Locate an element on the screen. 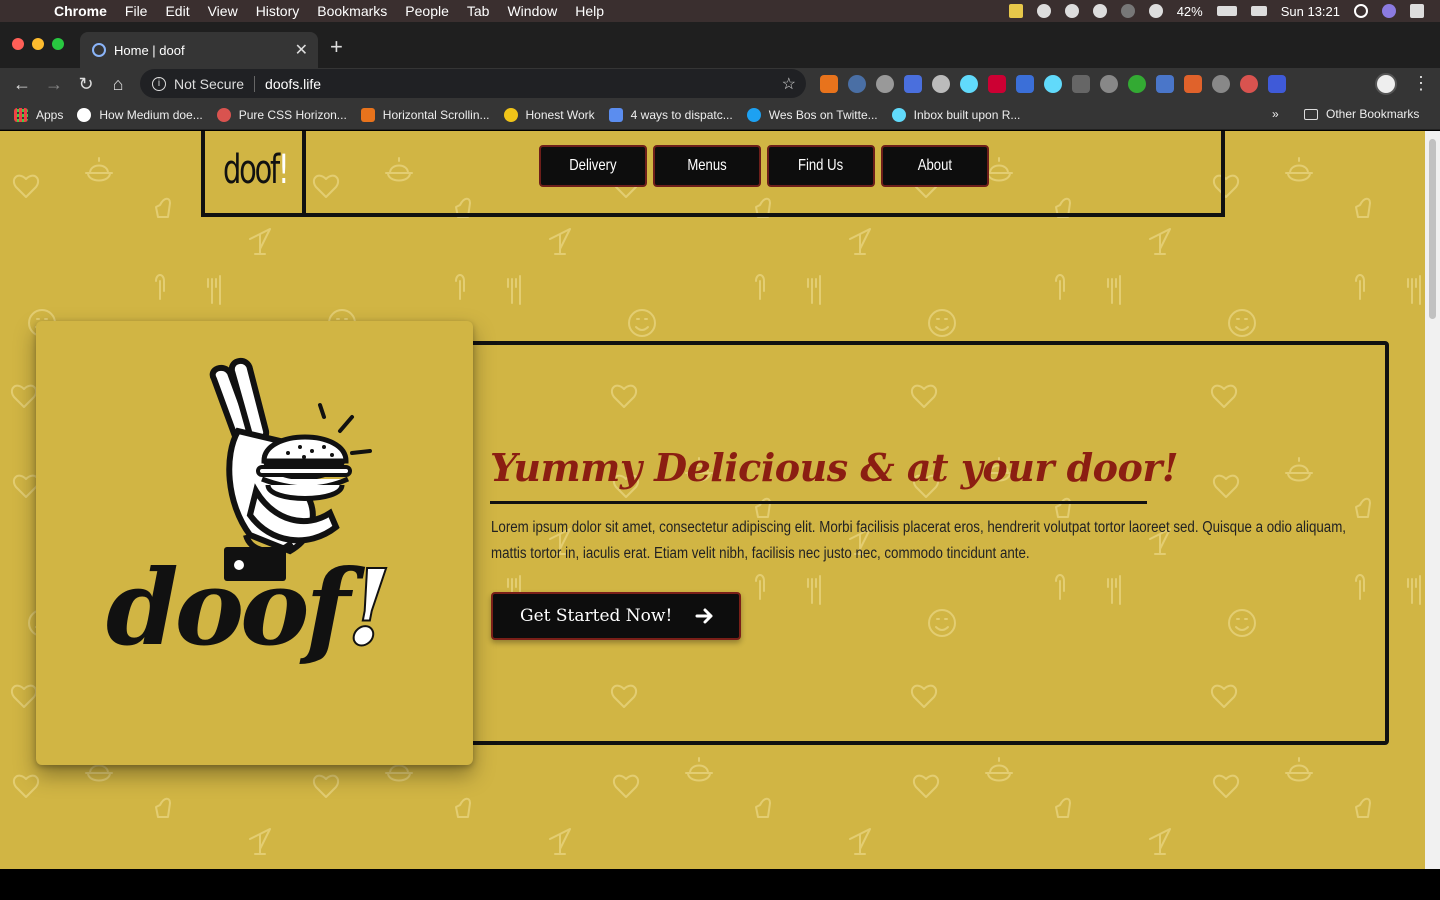 Image resolution: width=1440 pixels, height=900 pixels. menubar-clock: Sun 13:21 is located at coordinates (1310, 11).